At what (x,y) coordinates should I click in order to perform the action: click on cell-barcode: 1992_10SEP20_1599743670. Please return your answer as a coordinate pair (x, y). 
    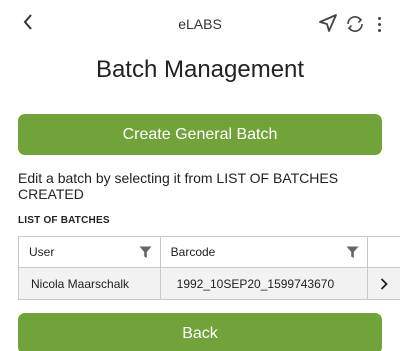
    Looking at the image, I should click on (265, 283).